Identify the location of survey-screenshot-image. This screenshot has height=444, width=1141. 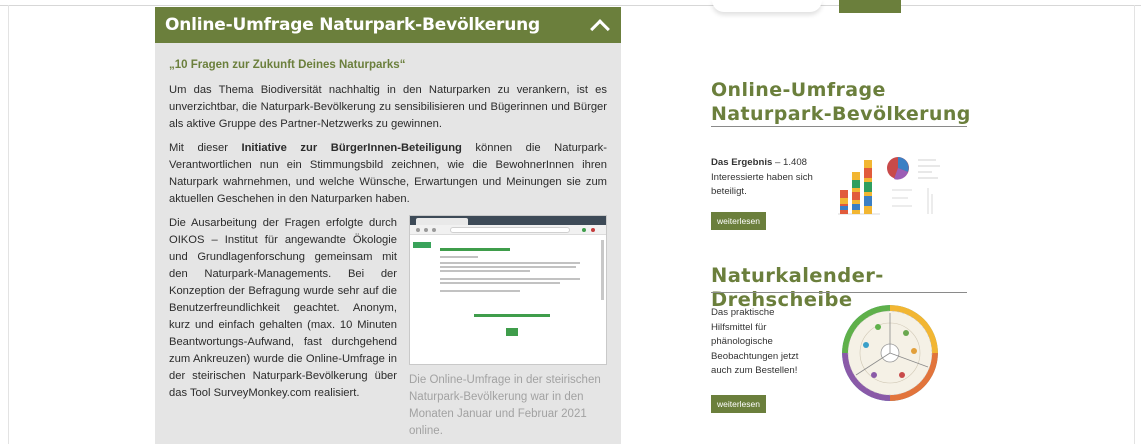
(508, 290).